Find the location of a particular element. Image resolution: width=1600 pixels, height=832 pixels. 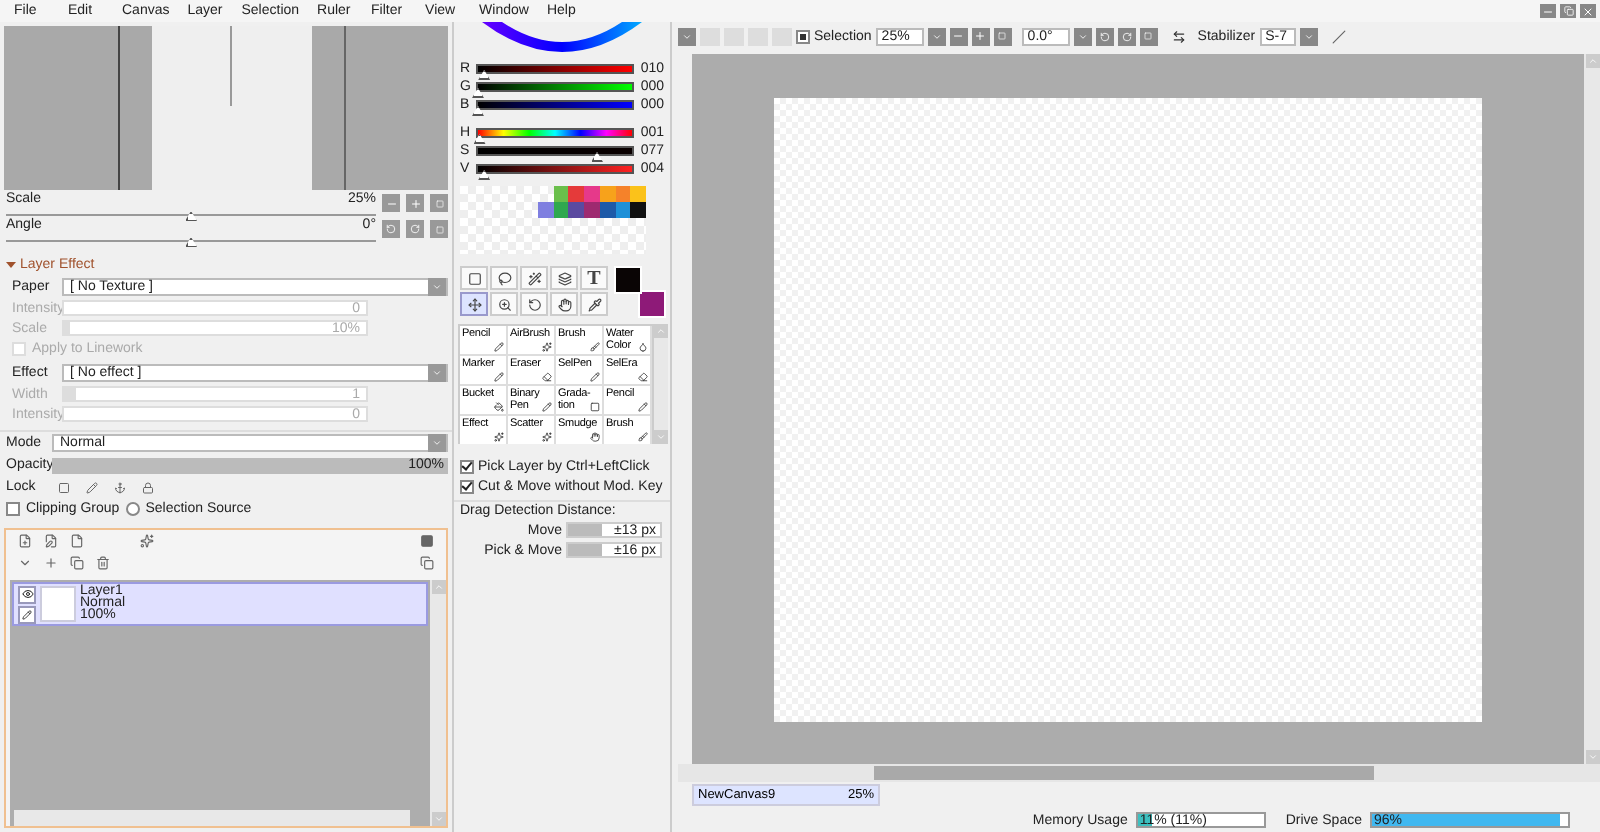

eyedropper-icon is located at coordinates (594, 304).